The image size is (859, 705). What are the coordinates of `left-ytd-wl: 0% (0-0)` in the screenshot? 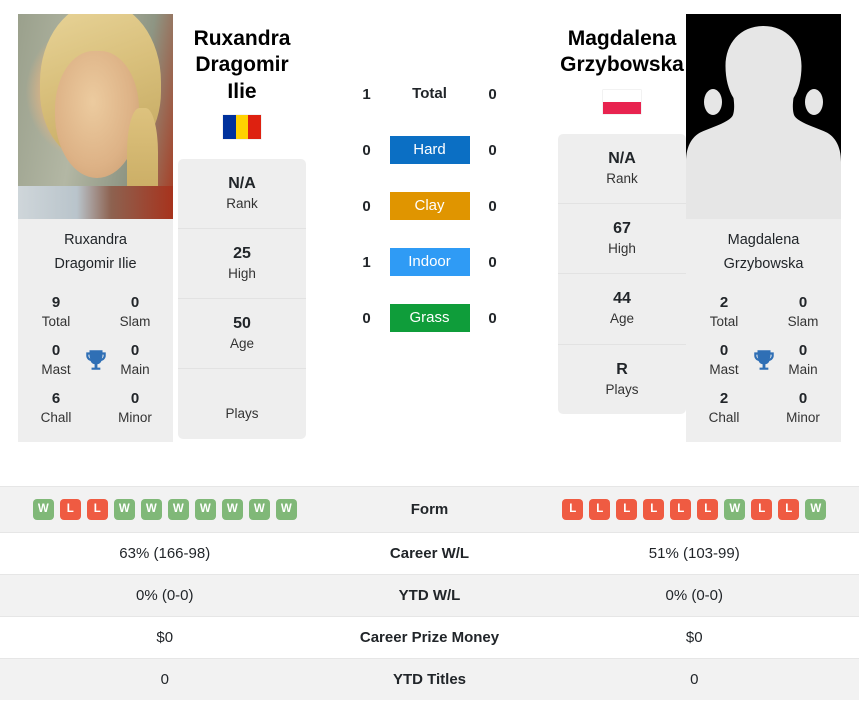 It's located at (164, 595).